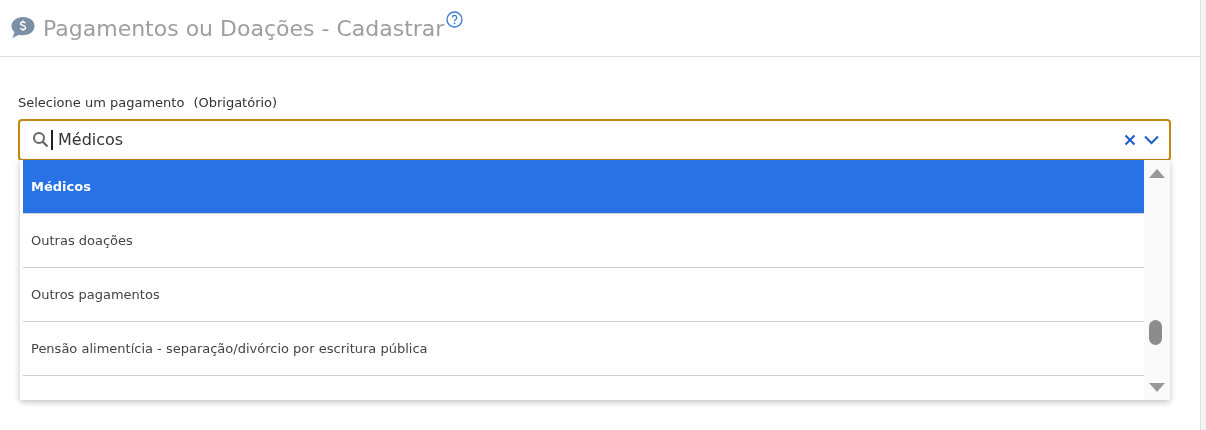 This screenshot has width=1206, height=430. I want to click on search-icon, so click(40, 139).